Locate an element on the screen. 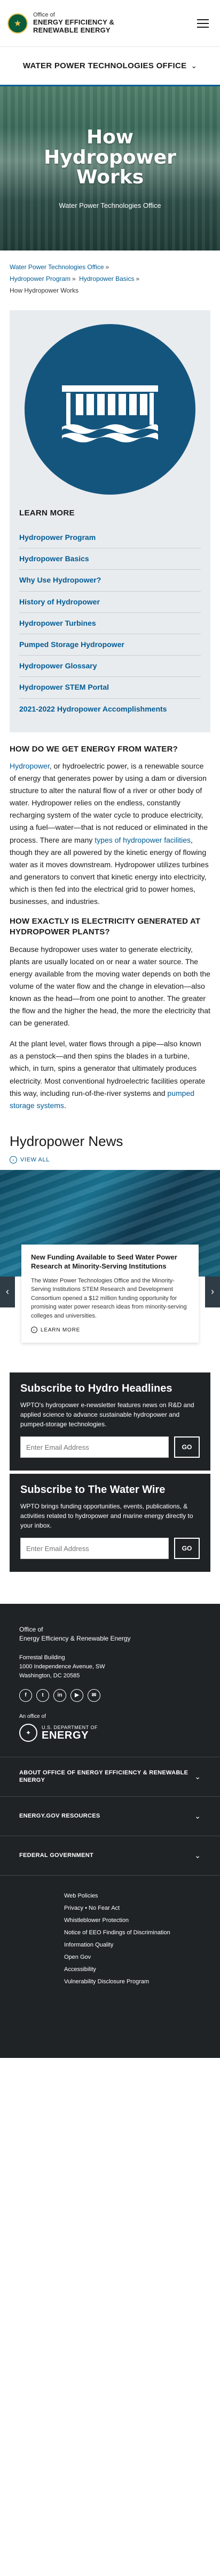 The width and height of the screenshot is (220, 2576). list-item: Hydropower Program is located at coordinates (110, 538).